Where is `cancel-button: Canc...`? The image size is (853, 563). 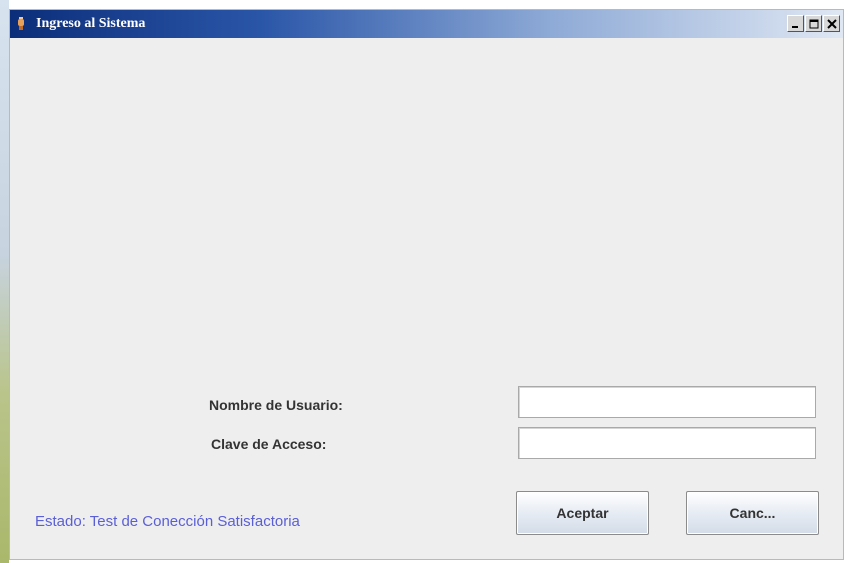 cancel-button: Canc... is located at coordinates (752, 513).